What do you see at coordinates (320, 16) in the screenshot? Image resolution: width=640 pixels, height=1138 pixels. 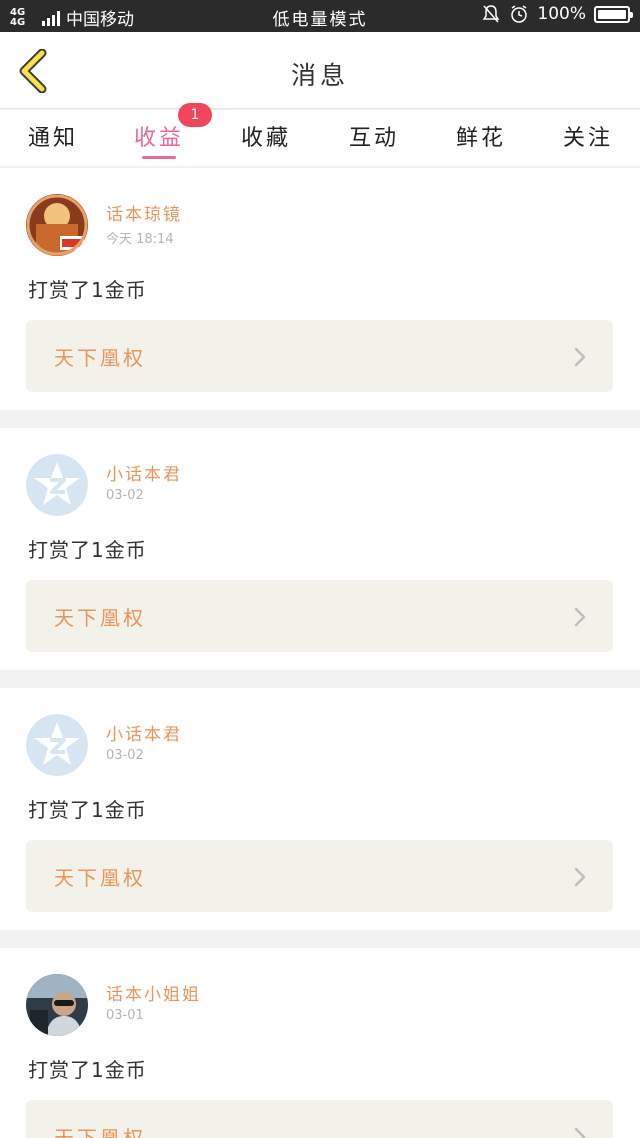 I see `status-bar: 4G 4G 中国移动 低电量模式 100%` at bounding box center [320, 16].